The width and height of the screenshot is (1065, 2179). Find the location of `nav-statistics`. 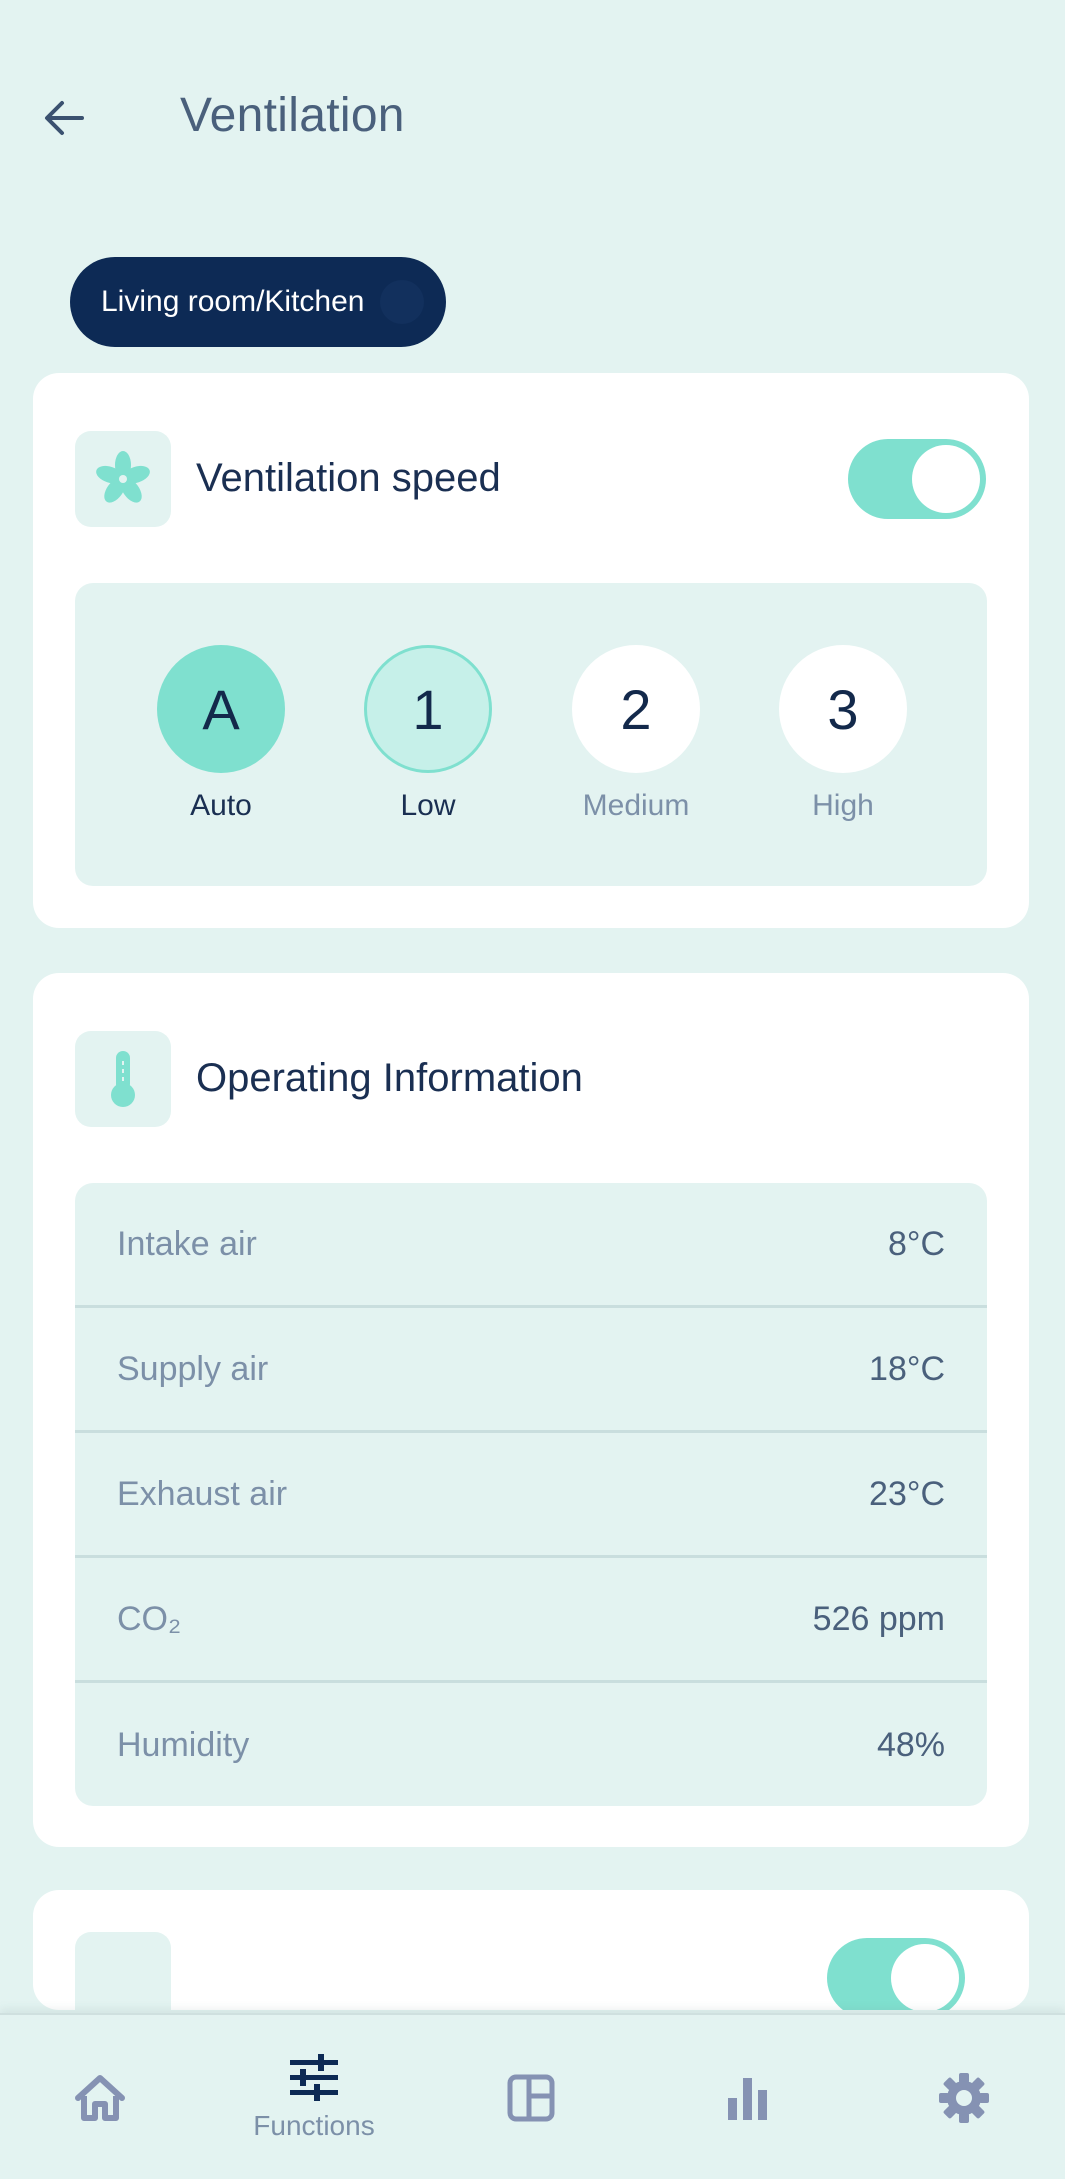

nav-statistics is located at coordinates (748, 2097).